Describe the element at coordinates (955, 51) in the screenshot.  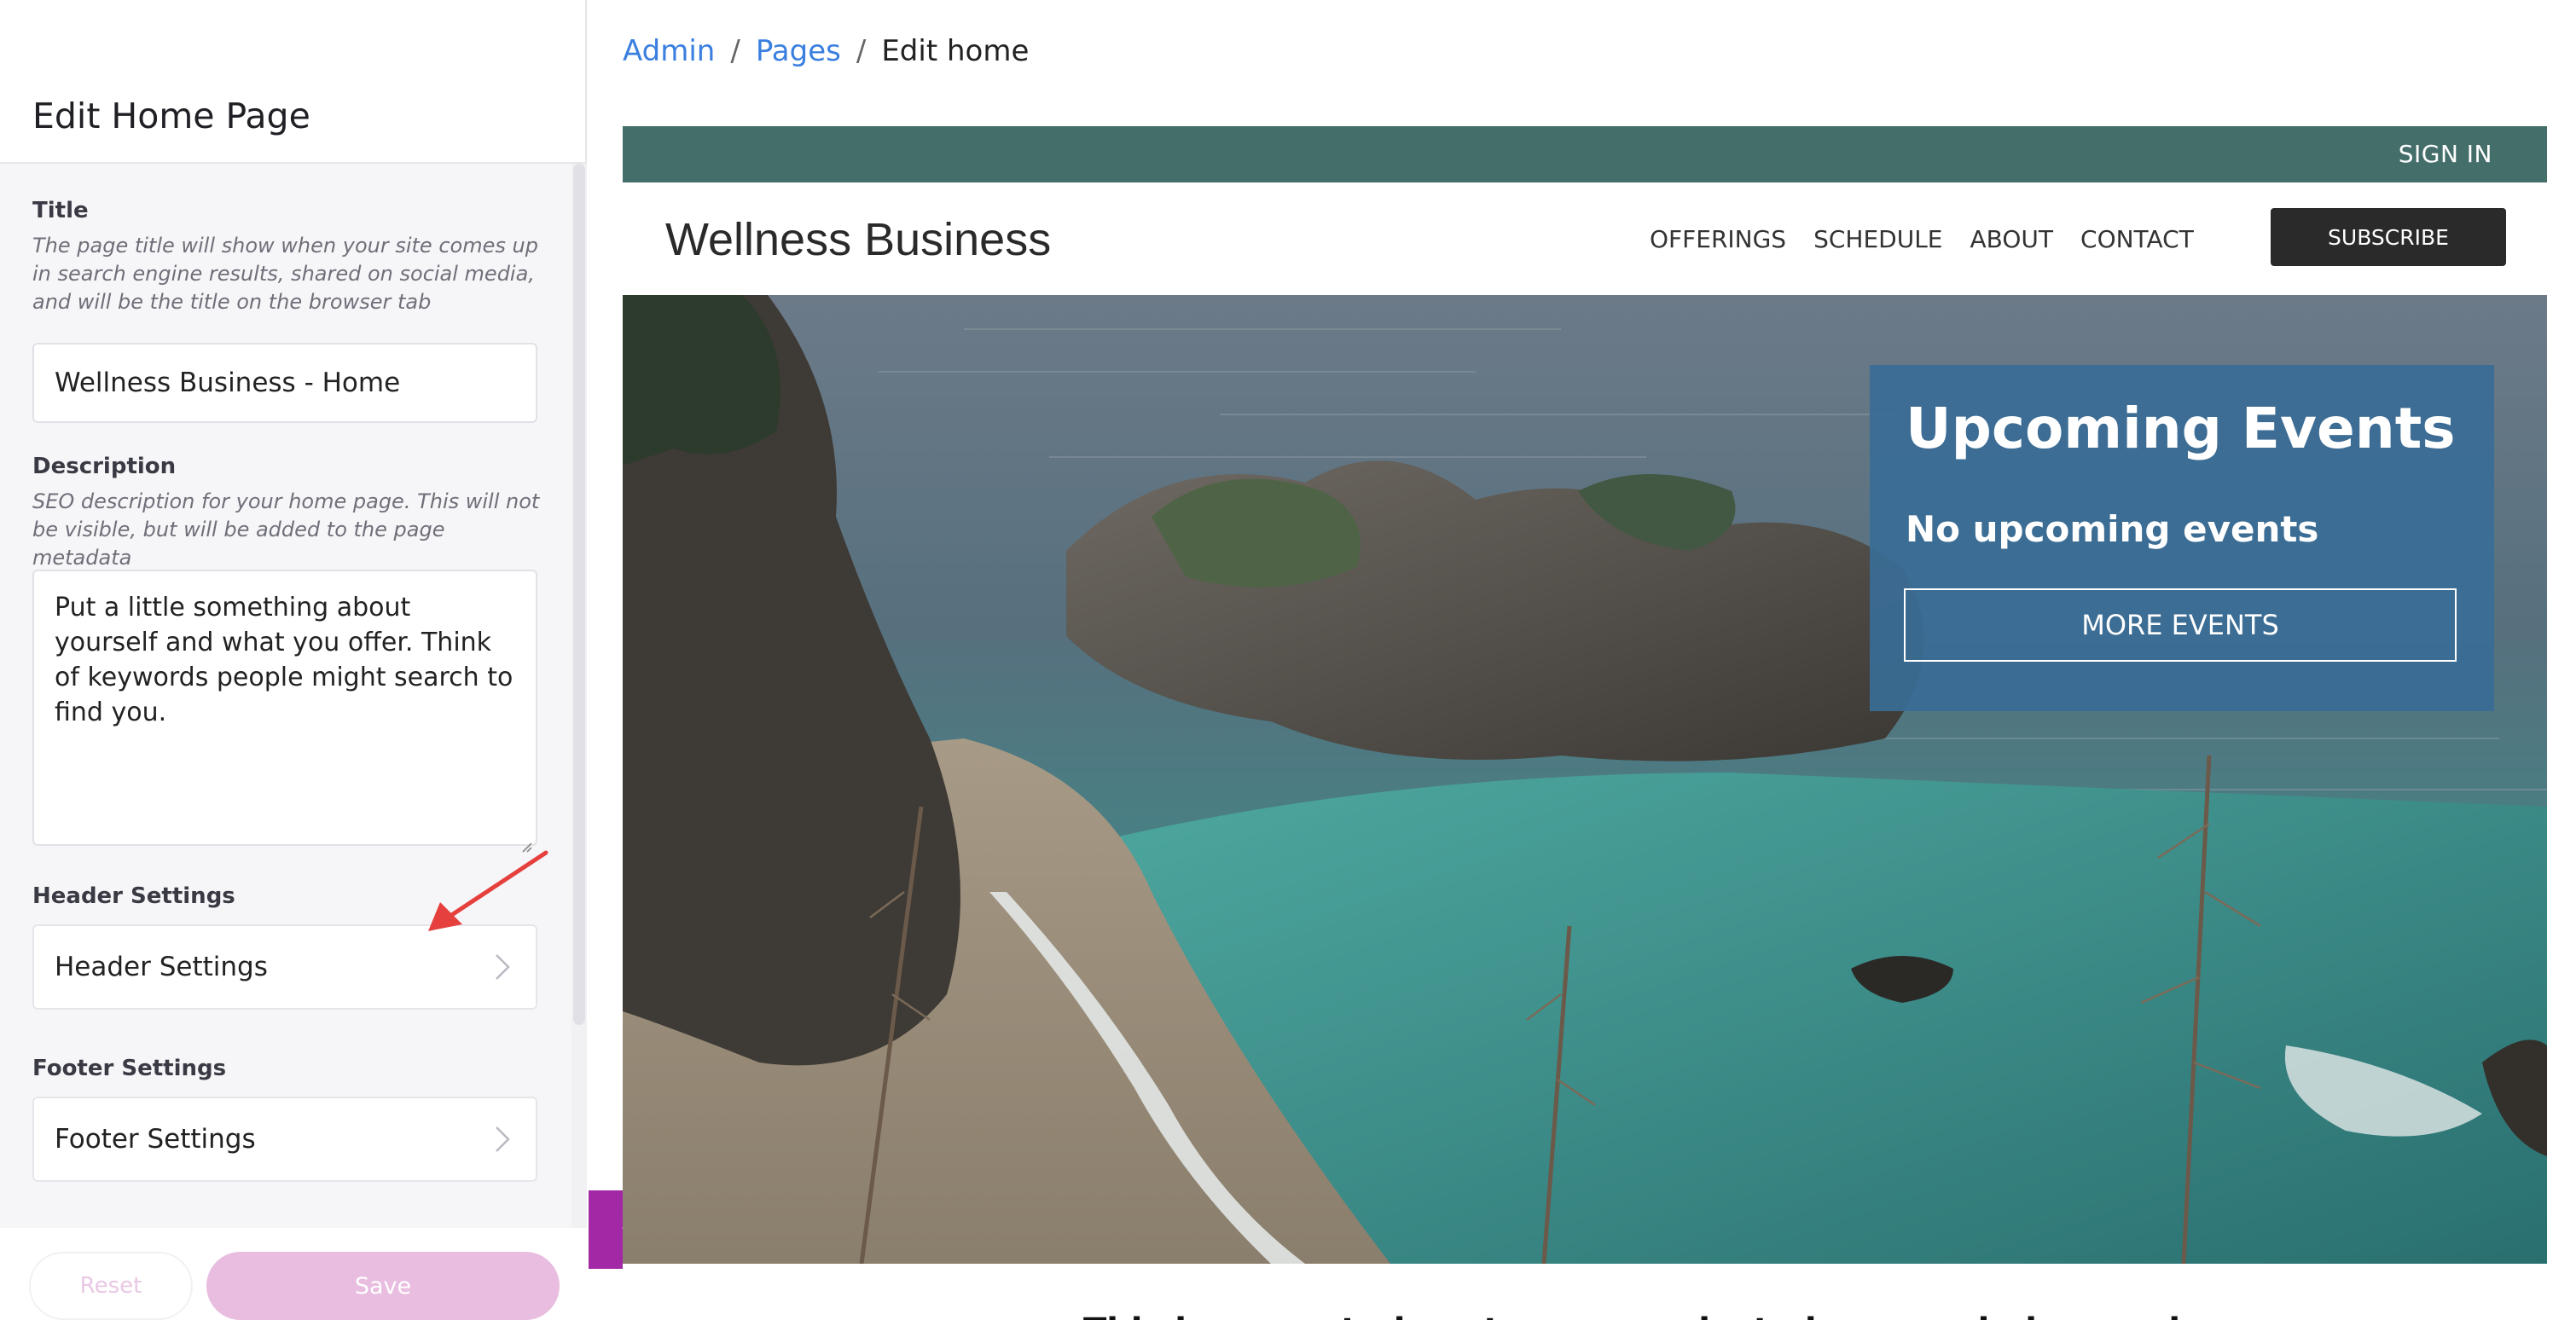
I see `breadcrumb-current: Edit home` at that location.